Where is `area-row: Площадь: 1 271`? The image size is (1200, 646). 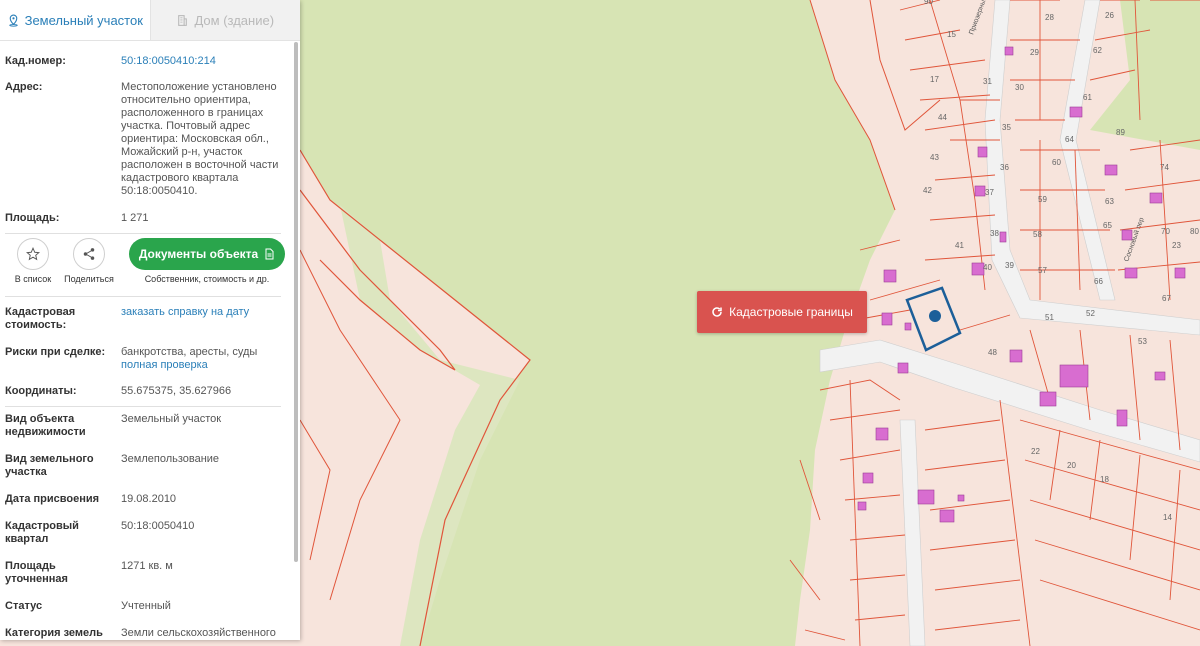
area-row: Площадь: 1 271 is located at coordinates (145, 218).